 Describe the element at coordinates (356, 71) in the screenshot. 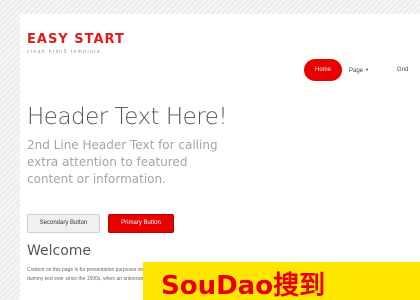

I see `nav-item-page-label: Page` at that location.